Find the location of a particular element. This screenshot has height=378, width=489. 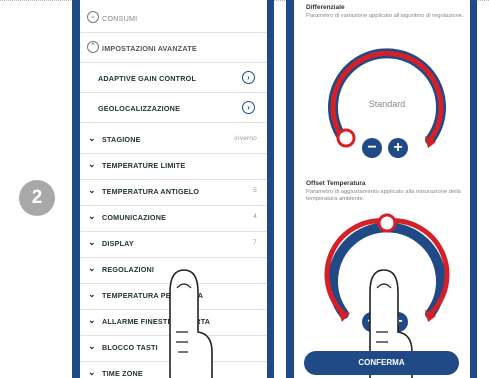

menu-row-consumi: ⌄ CONSUMI is located at coordinates (173, 18).